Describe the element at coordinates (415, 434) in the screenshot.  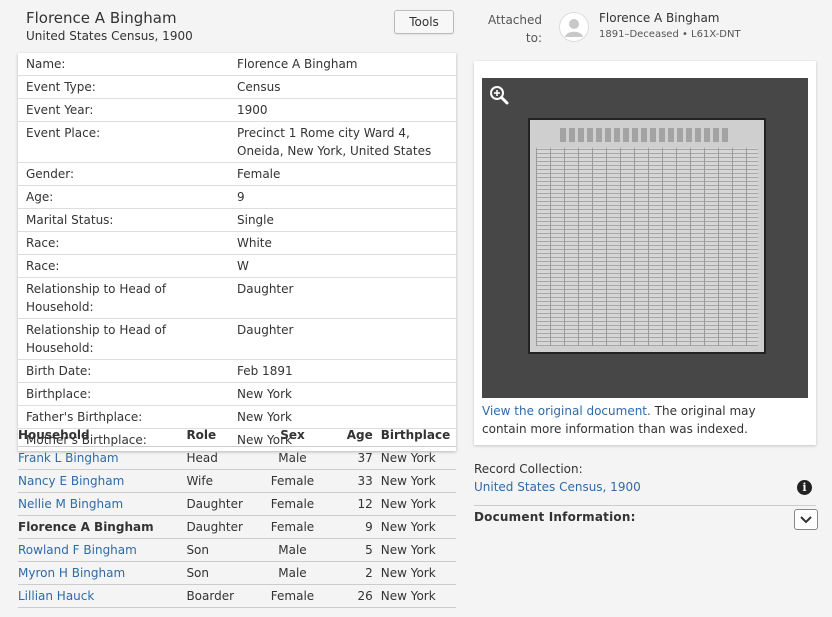
I see `household-header-birthplace: Birthplace` at that location.